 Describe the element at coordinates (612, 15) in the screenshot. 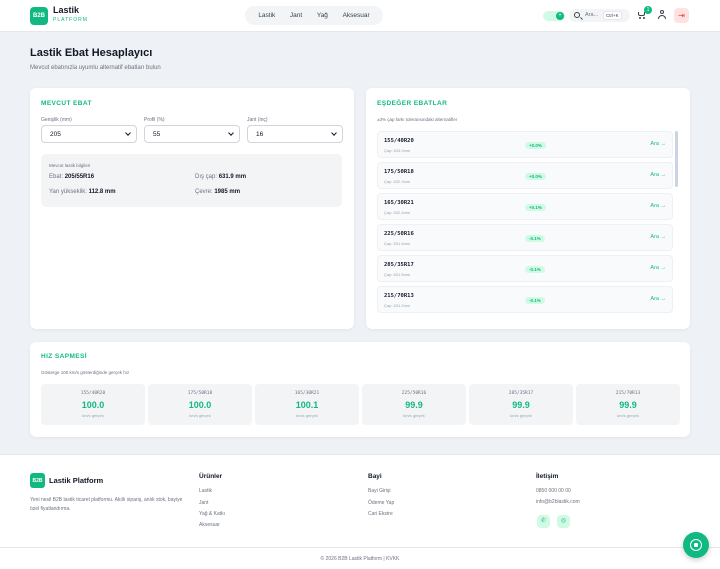

I see `shortcut-hint: Ctrl+K` at that location.